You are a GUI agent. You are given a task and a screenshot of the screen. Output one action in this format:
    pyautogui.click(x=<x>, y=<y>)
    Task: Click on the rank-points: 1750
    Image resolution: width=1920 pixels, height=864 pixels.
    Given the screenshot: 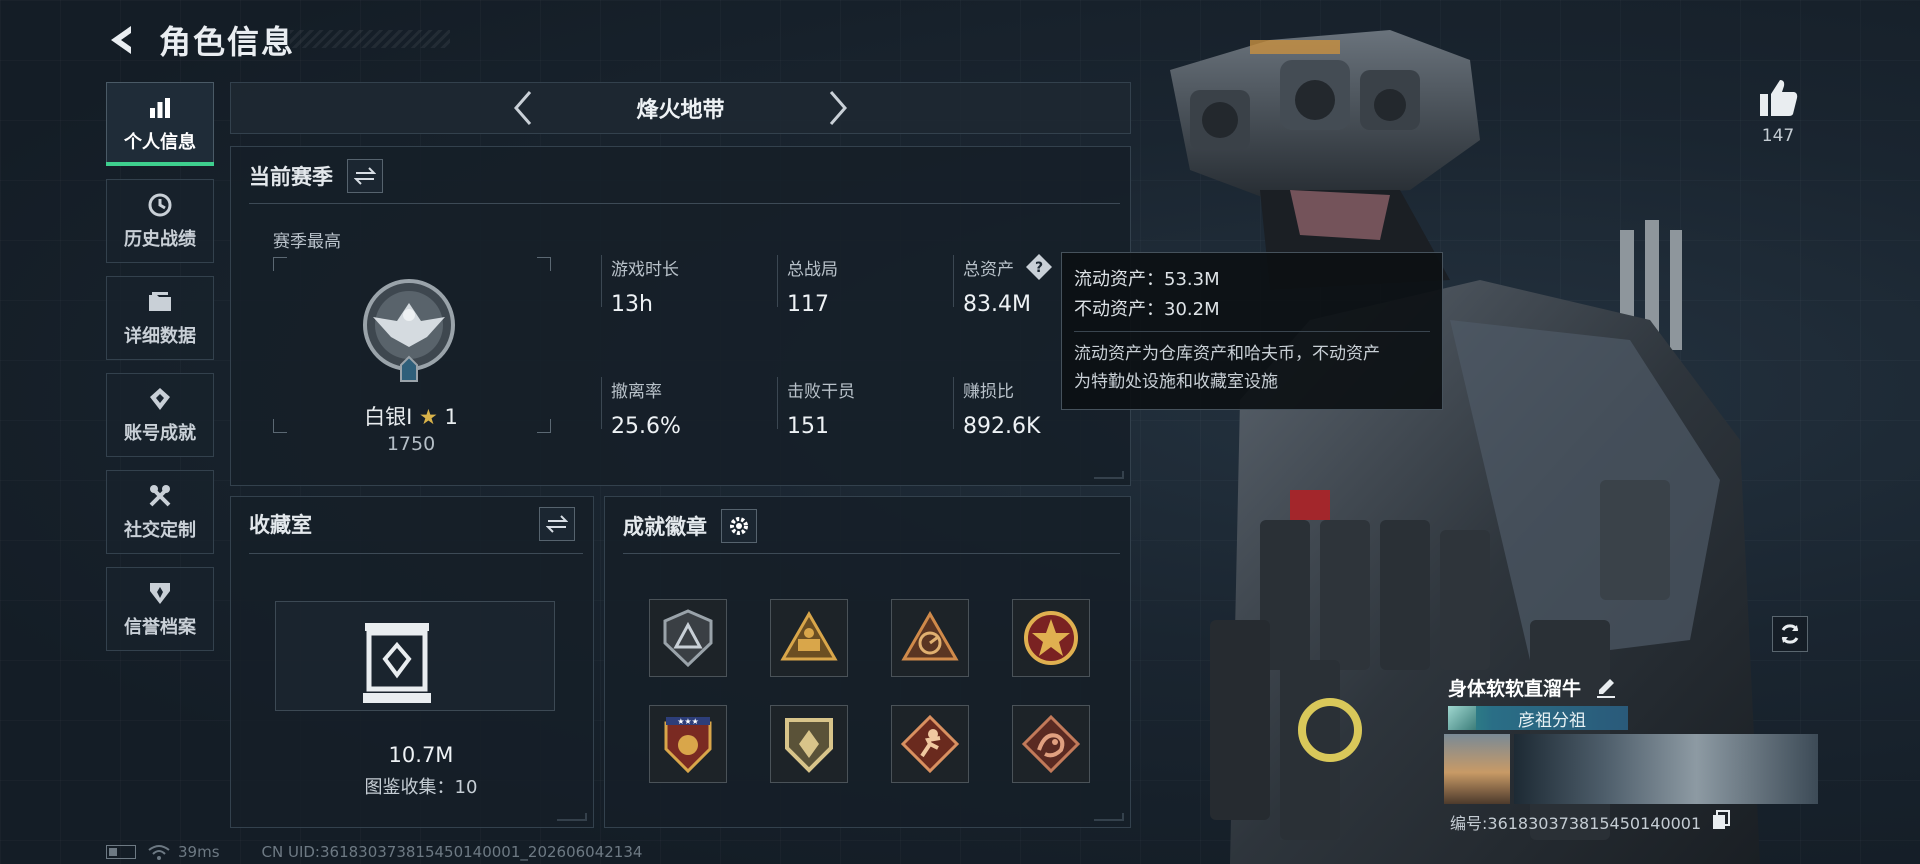 What is the action you would take?
    pyautogui.click(x=411, y=444)
    